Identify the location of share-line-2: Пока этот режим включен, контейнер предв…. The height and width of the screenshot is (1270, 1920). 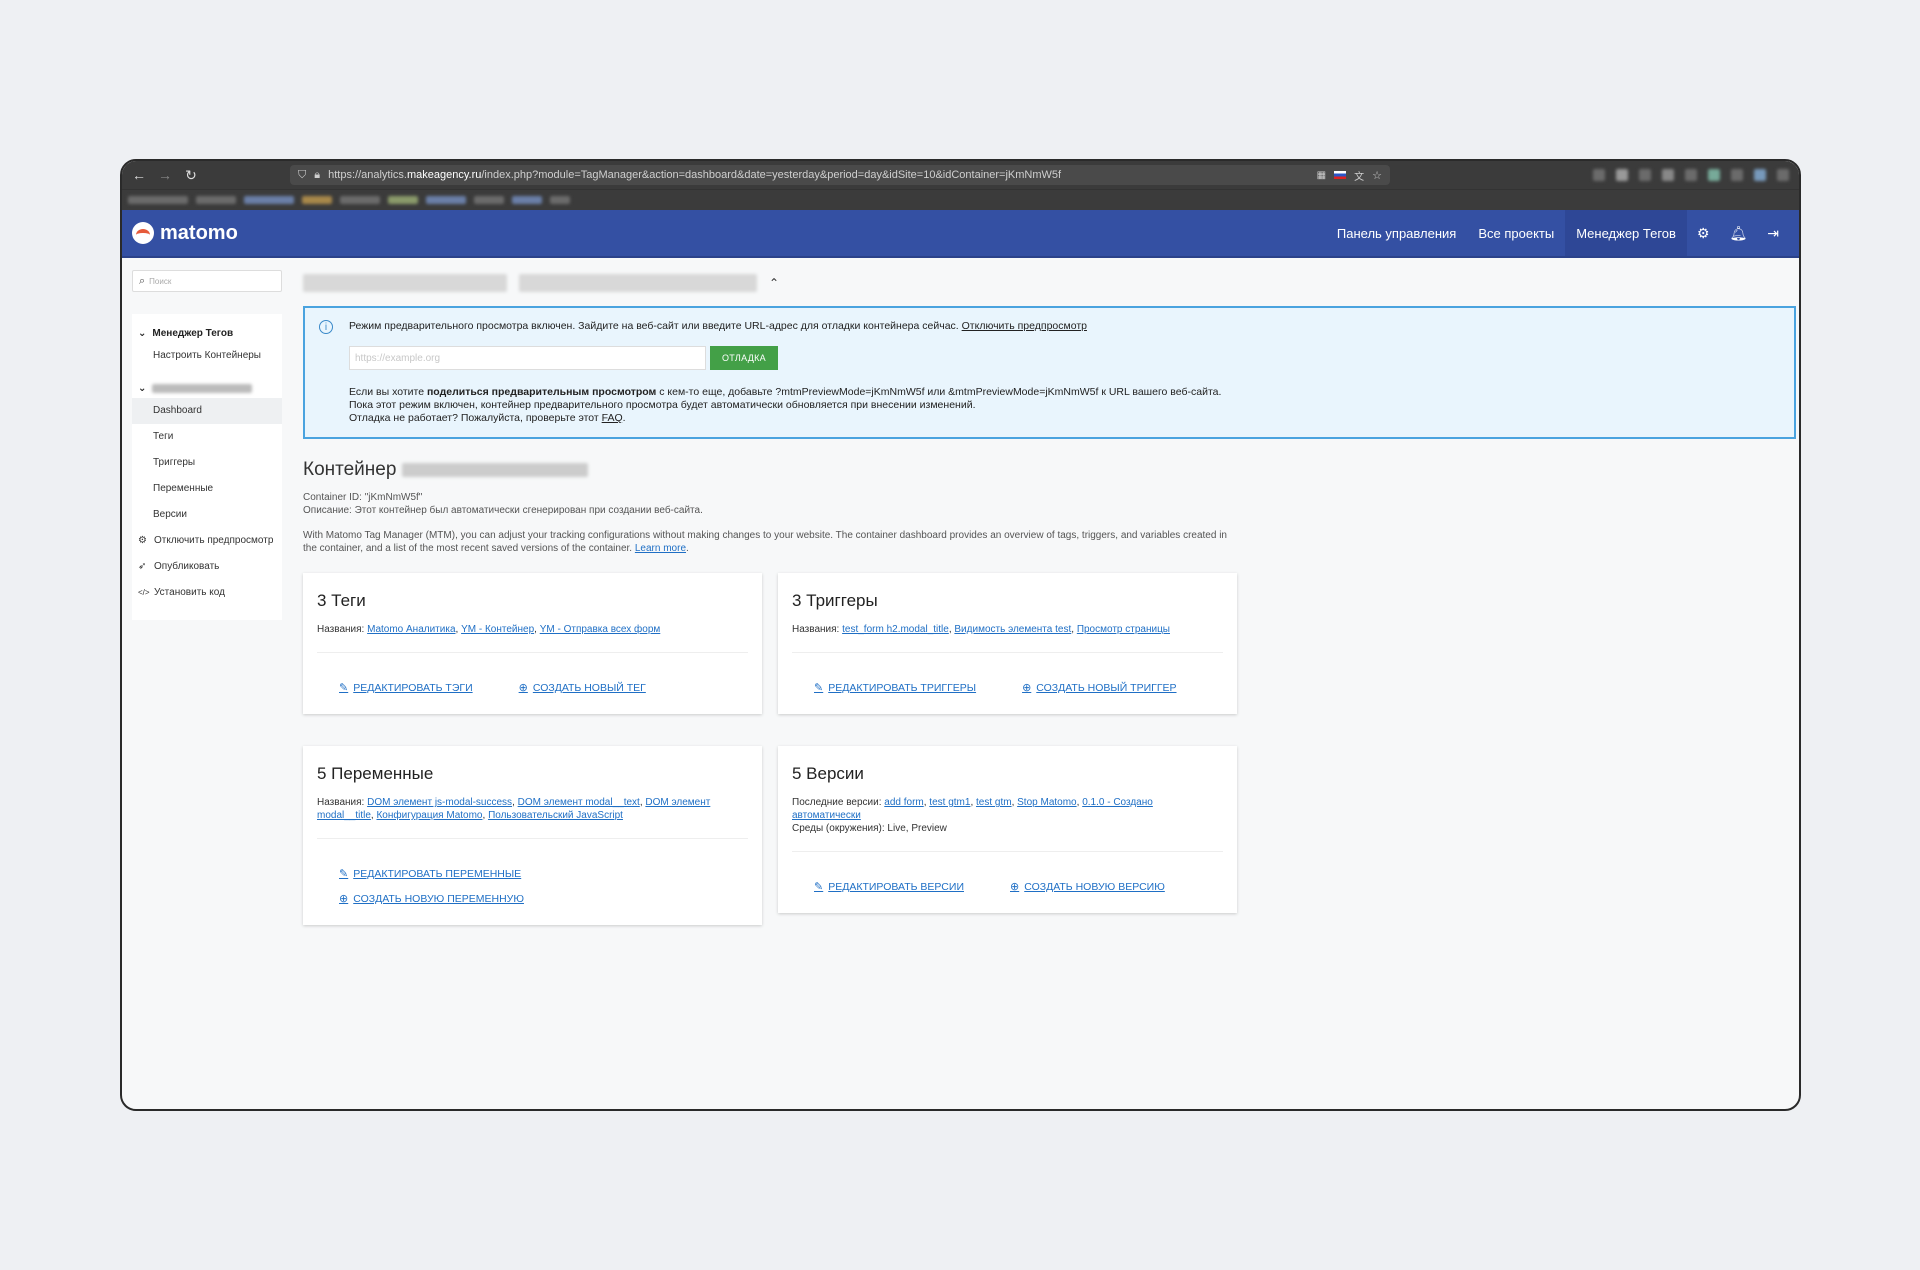
(662, 405).